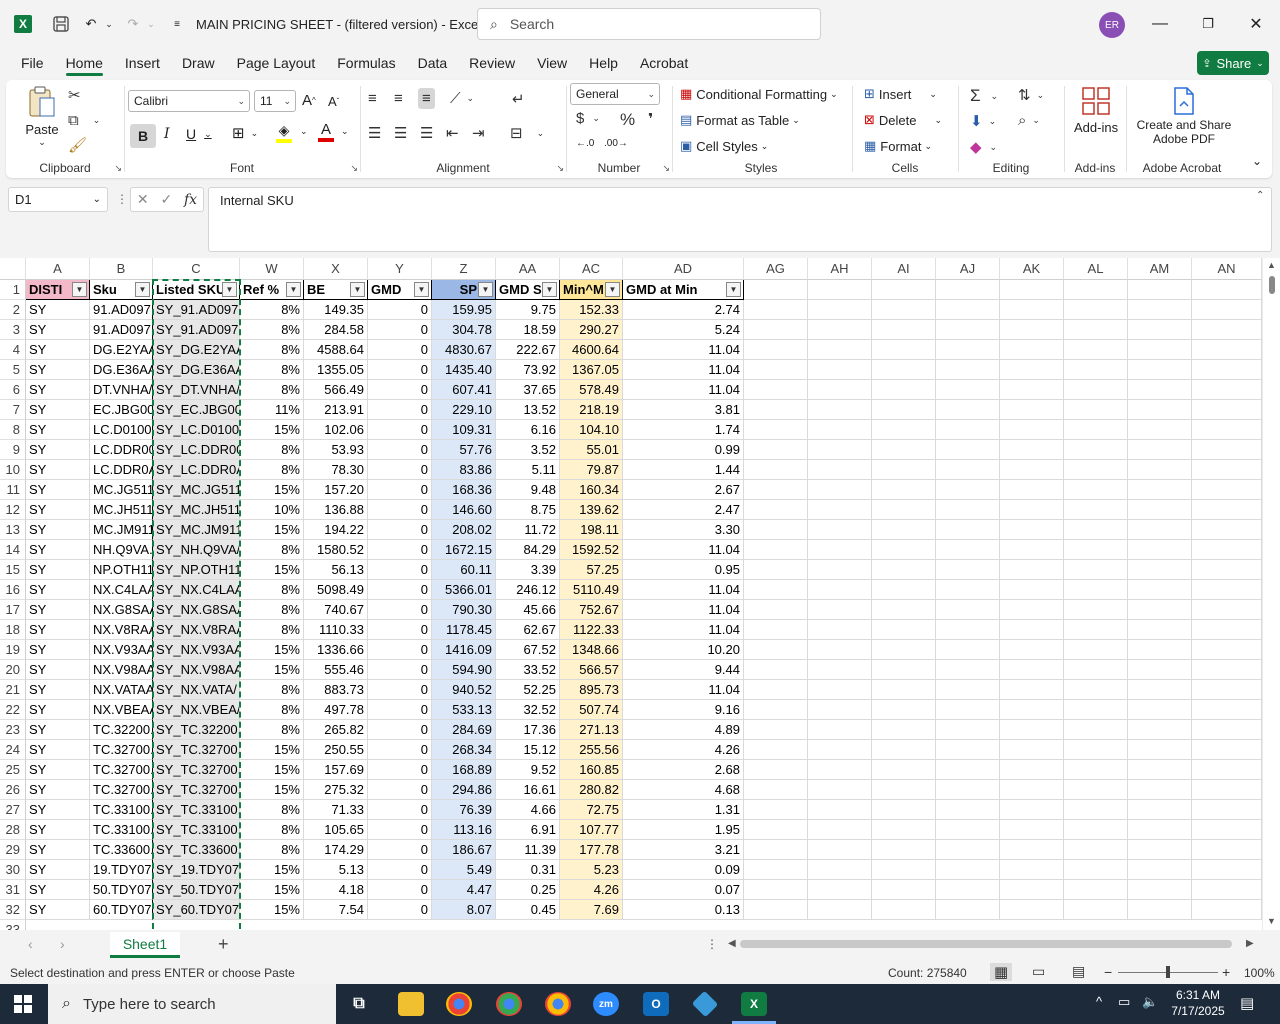 The width and height of the screenshot is (1280, 1024). What do you see at coordinates (615, 94) in the screenshot?
I see `number-format-select: General ⌄` at bounding box center [615, 94].